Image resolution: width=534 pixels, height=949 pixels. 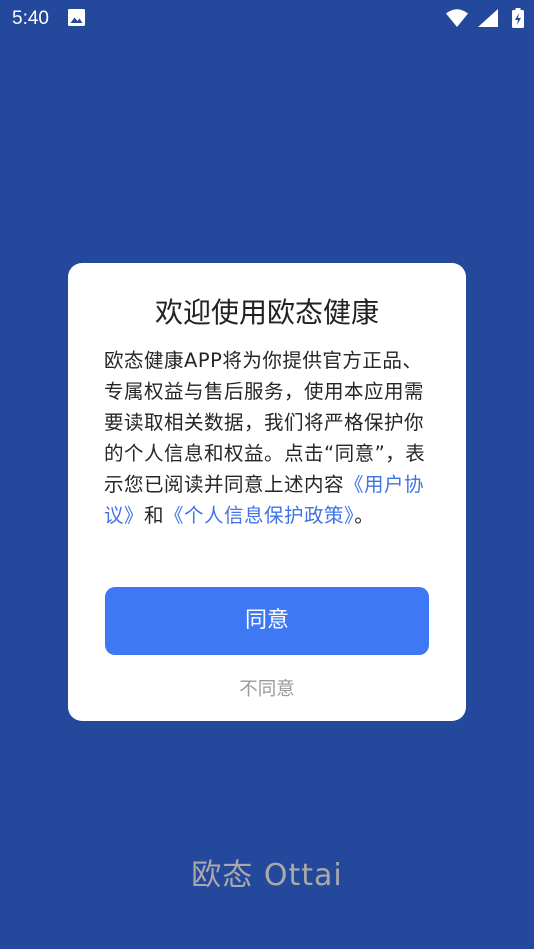 I want to click on status-bar: 5:40, so click(x=267, y=18).